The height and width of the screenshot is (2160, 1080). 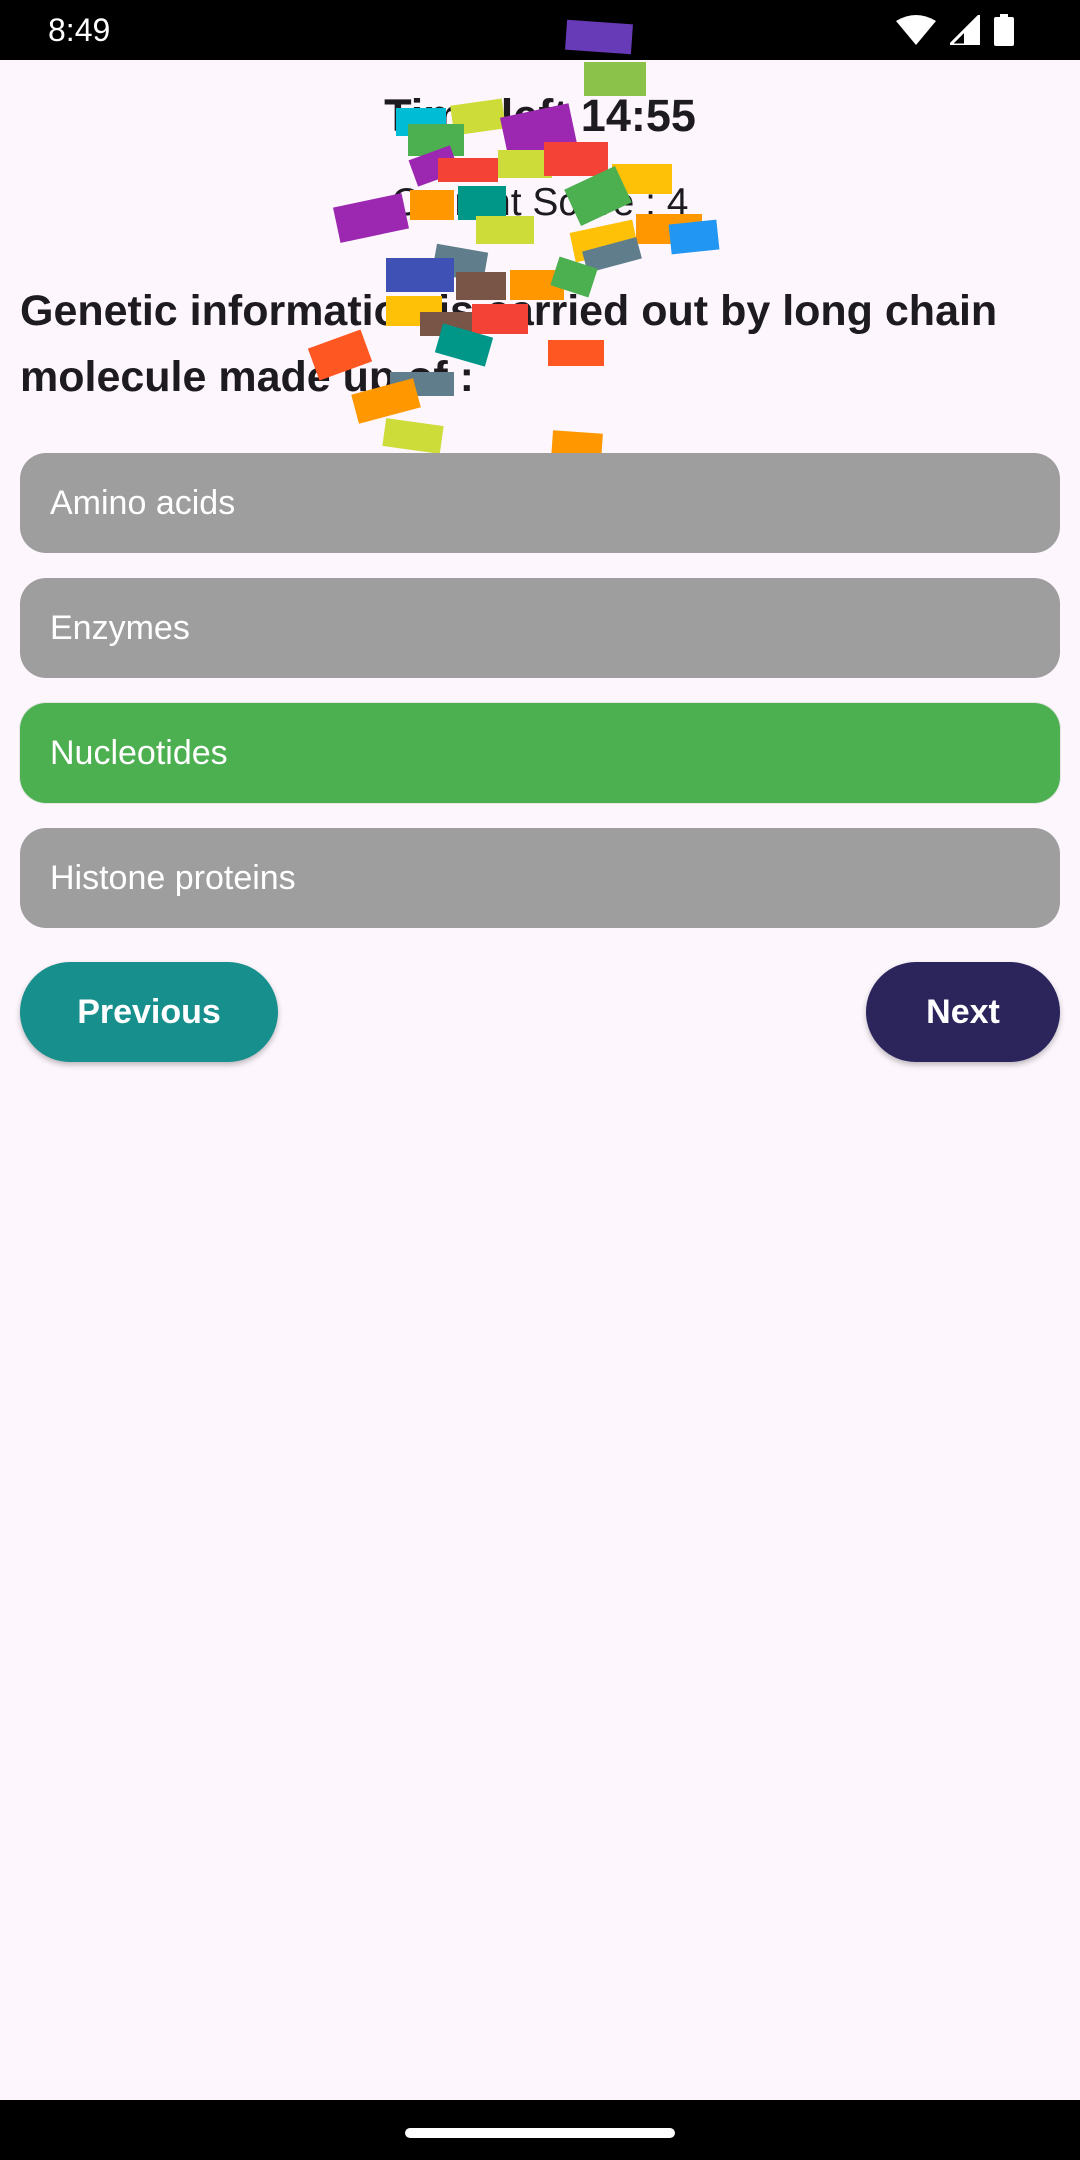 What do you see at coordinates (79, 30) in the screenshot?
I see `status-time: 8:49` at bounding box center [79, 30].